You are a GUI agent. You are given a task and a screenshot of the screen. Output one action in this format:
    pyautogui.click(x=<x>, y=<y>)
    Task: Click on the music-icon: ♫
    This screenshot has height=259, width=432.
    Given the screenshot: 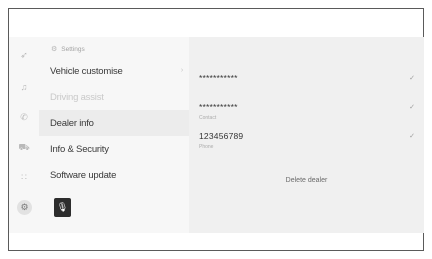 What is the action you would take?
    pyautogui.click(x=24, y=87)
    